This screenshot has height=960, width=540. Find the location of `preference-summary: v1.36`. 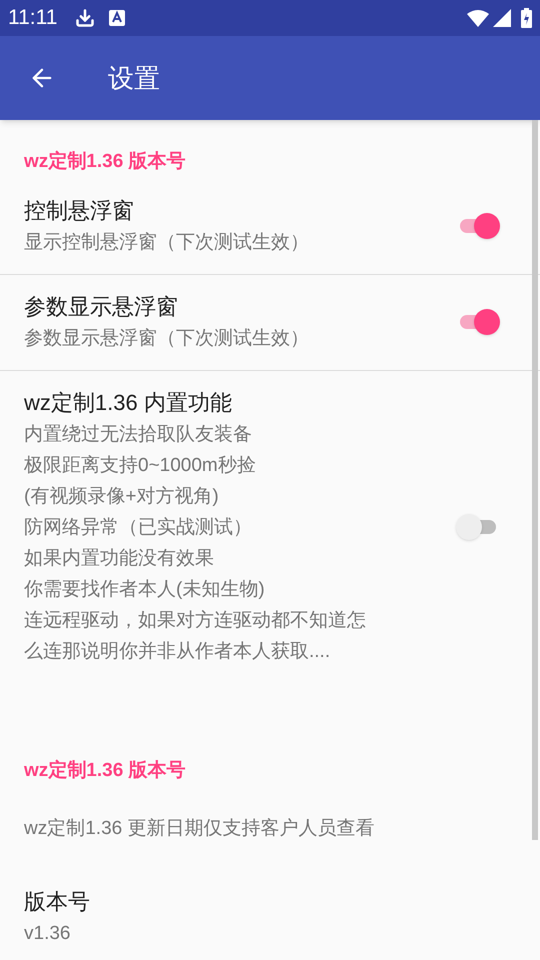

preference-summary: v1.36 is located at coordinates (48, 934).